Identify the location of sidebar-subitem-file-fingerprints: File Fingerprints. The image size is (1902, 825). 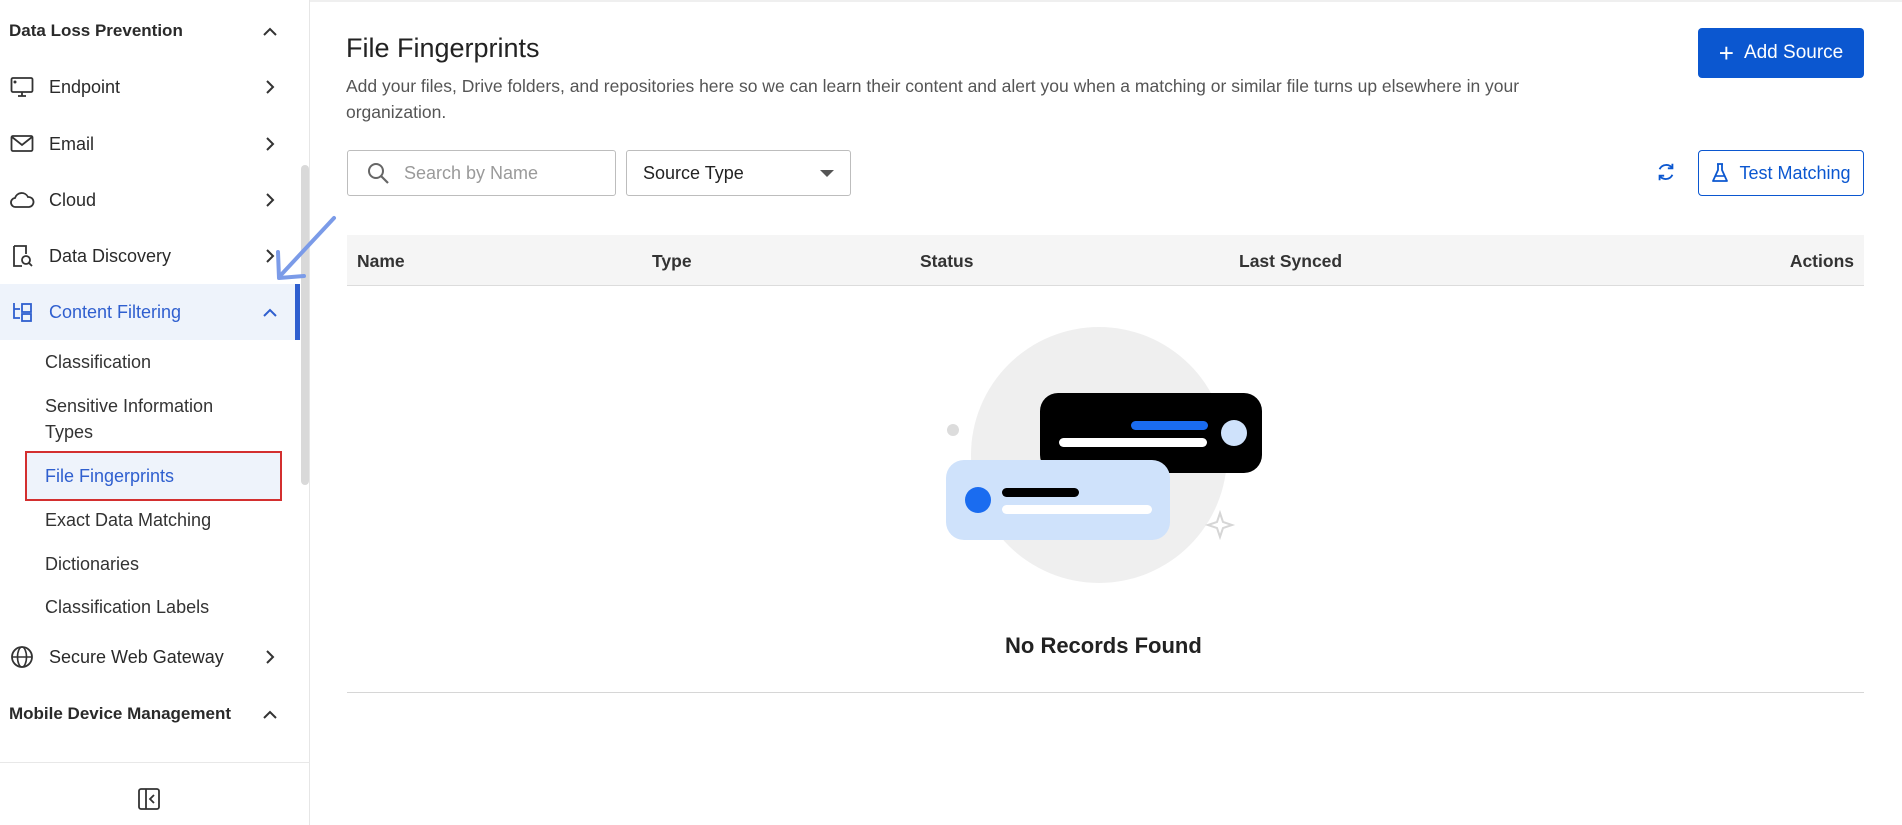
(109, 476).